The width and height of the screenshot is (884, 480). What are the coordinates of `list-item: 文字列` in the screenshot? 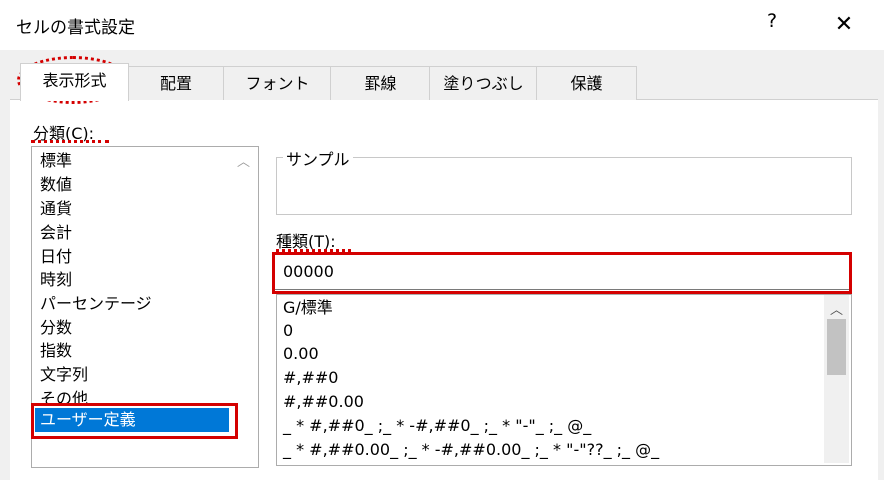 It's located at (64, 375).